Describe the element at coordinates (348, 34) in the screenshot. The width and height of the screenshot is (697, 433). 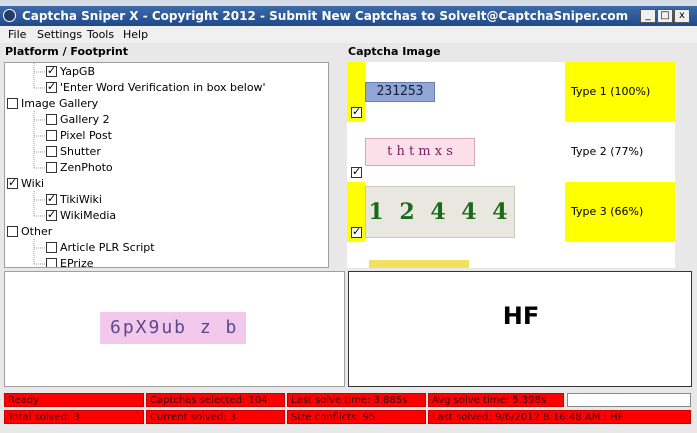
I see `menu-bar: File Settings Tools Help` at that location.